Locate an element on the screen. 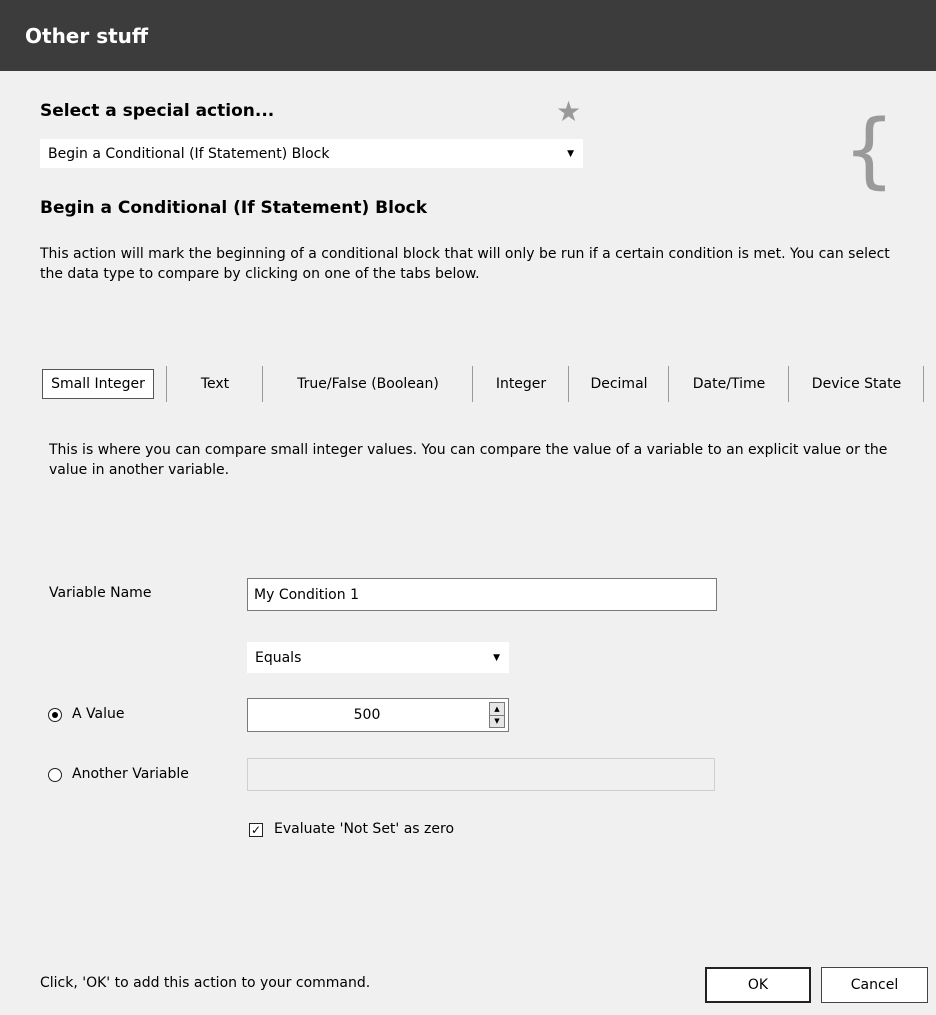 The image size is (936, 1015). cancel-button-label: Cancel is located at coordinates (874, 985).